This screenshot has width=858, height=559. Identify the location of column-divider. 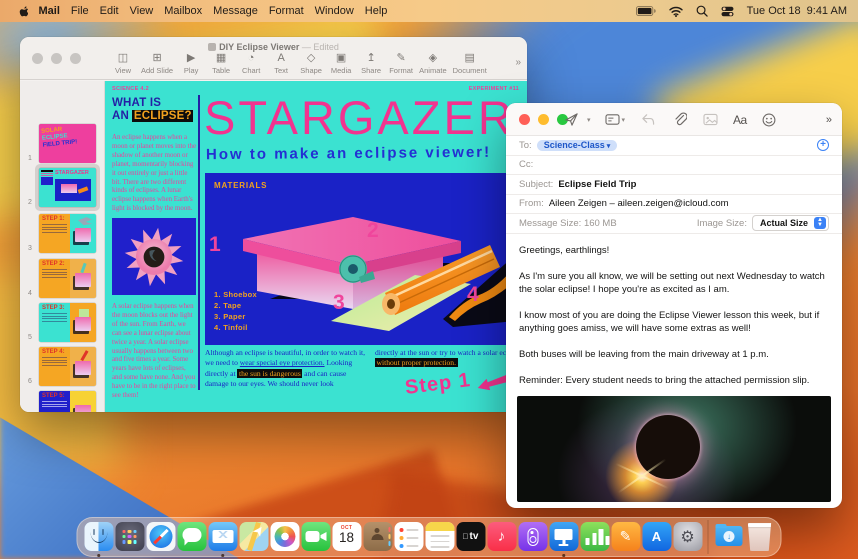
(199, 242).